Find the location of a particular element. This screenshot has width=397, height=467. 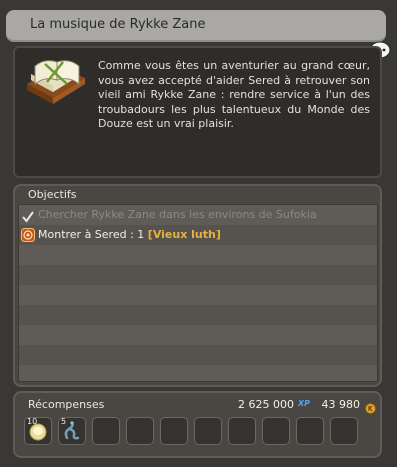

item-link: [Vieux luth] is located at coordinates (184, 234).